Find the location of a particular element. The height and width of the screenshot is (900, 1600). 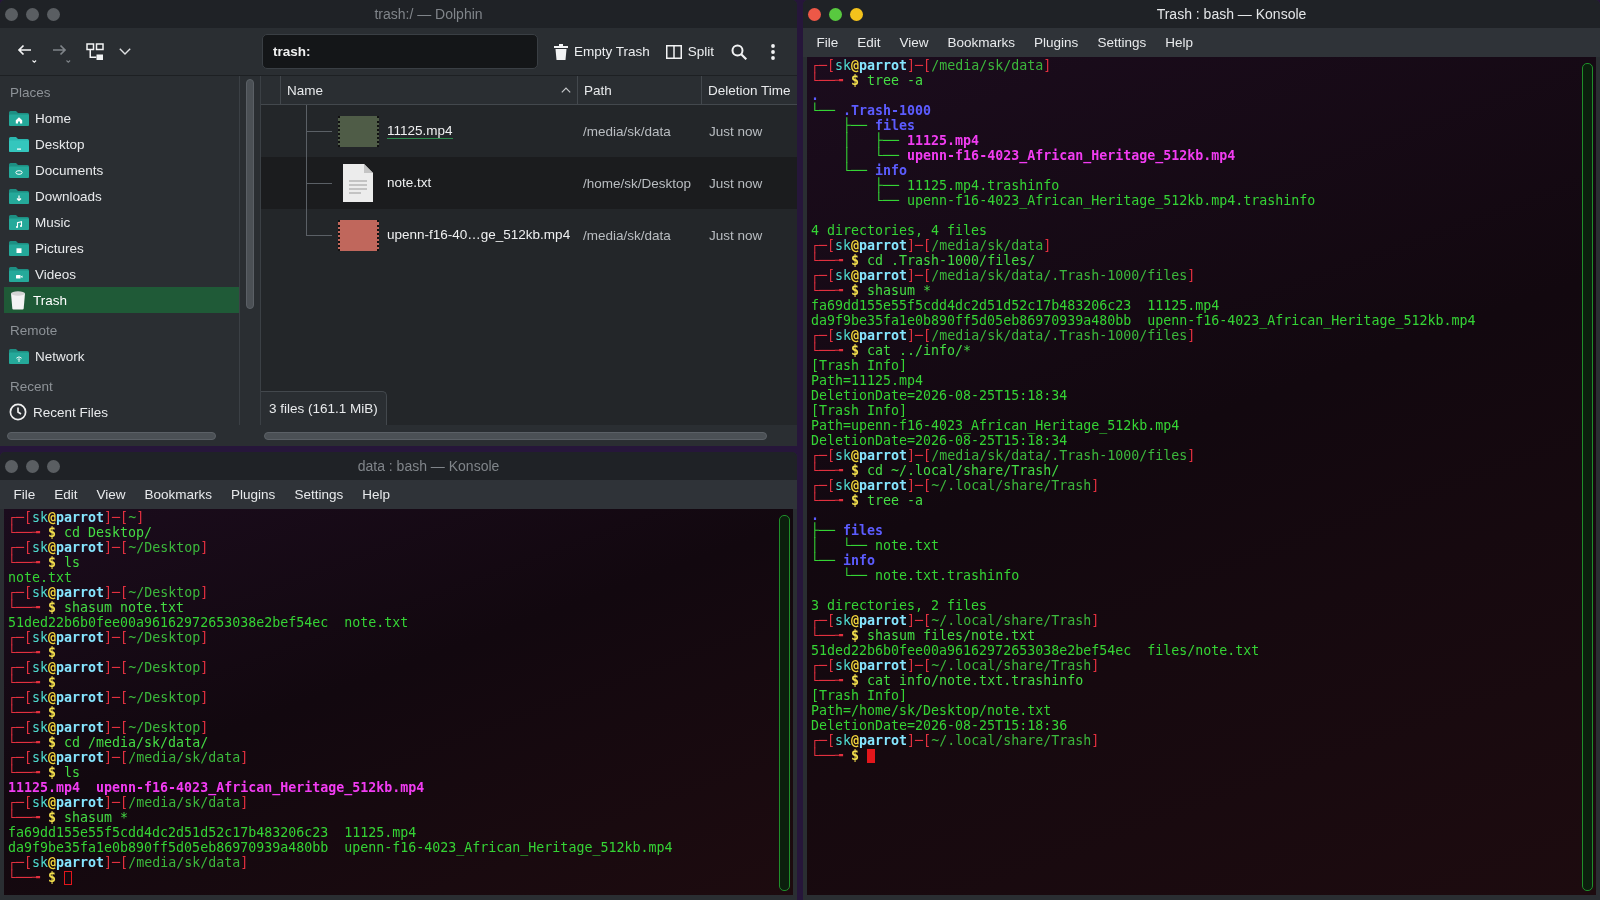

maximize-button is located at coordinates (835, 14).